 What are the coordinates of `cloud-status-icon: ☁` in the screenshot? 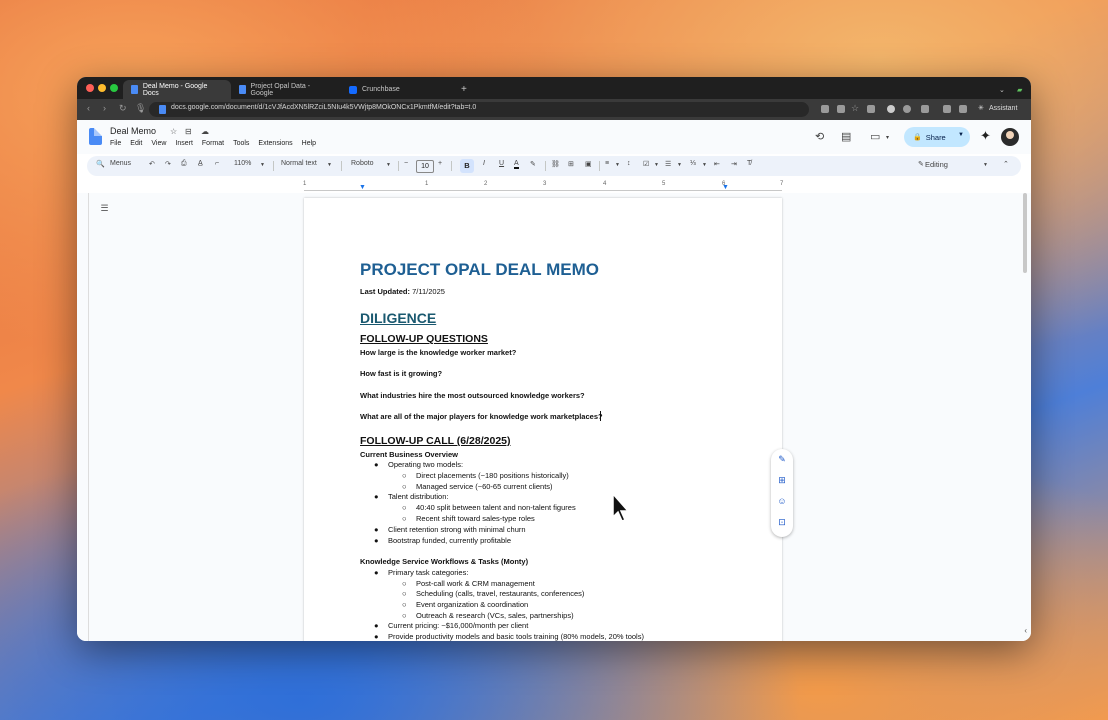 It's located at (205, 131).